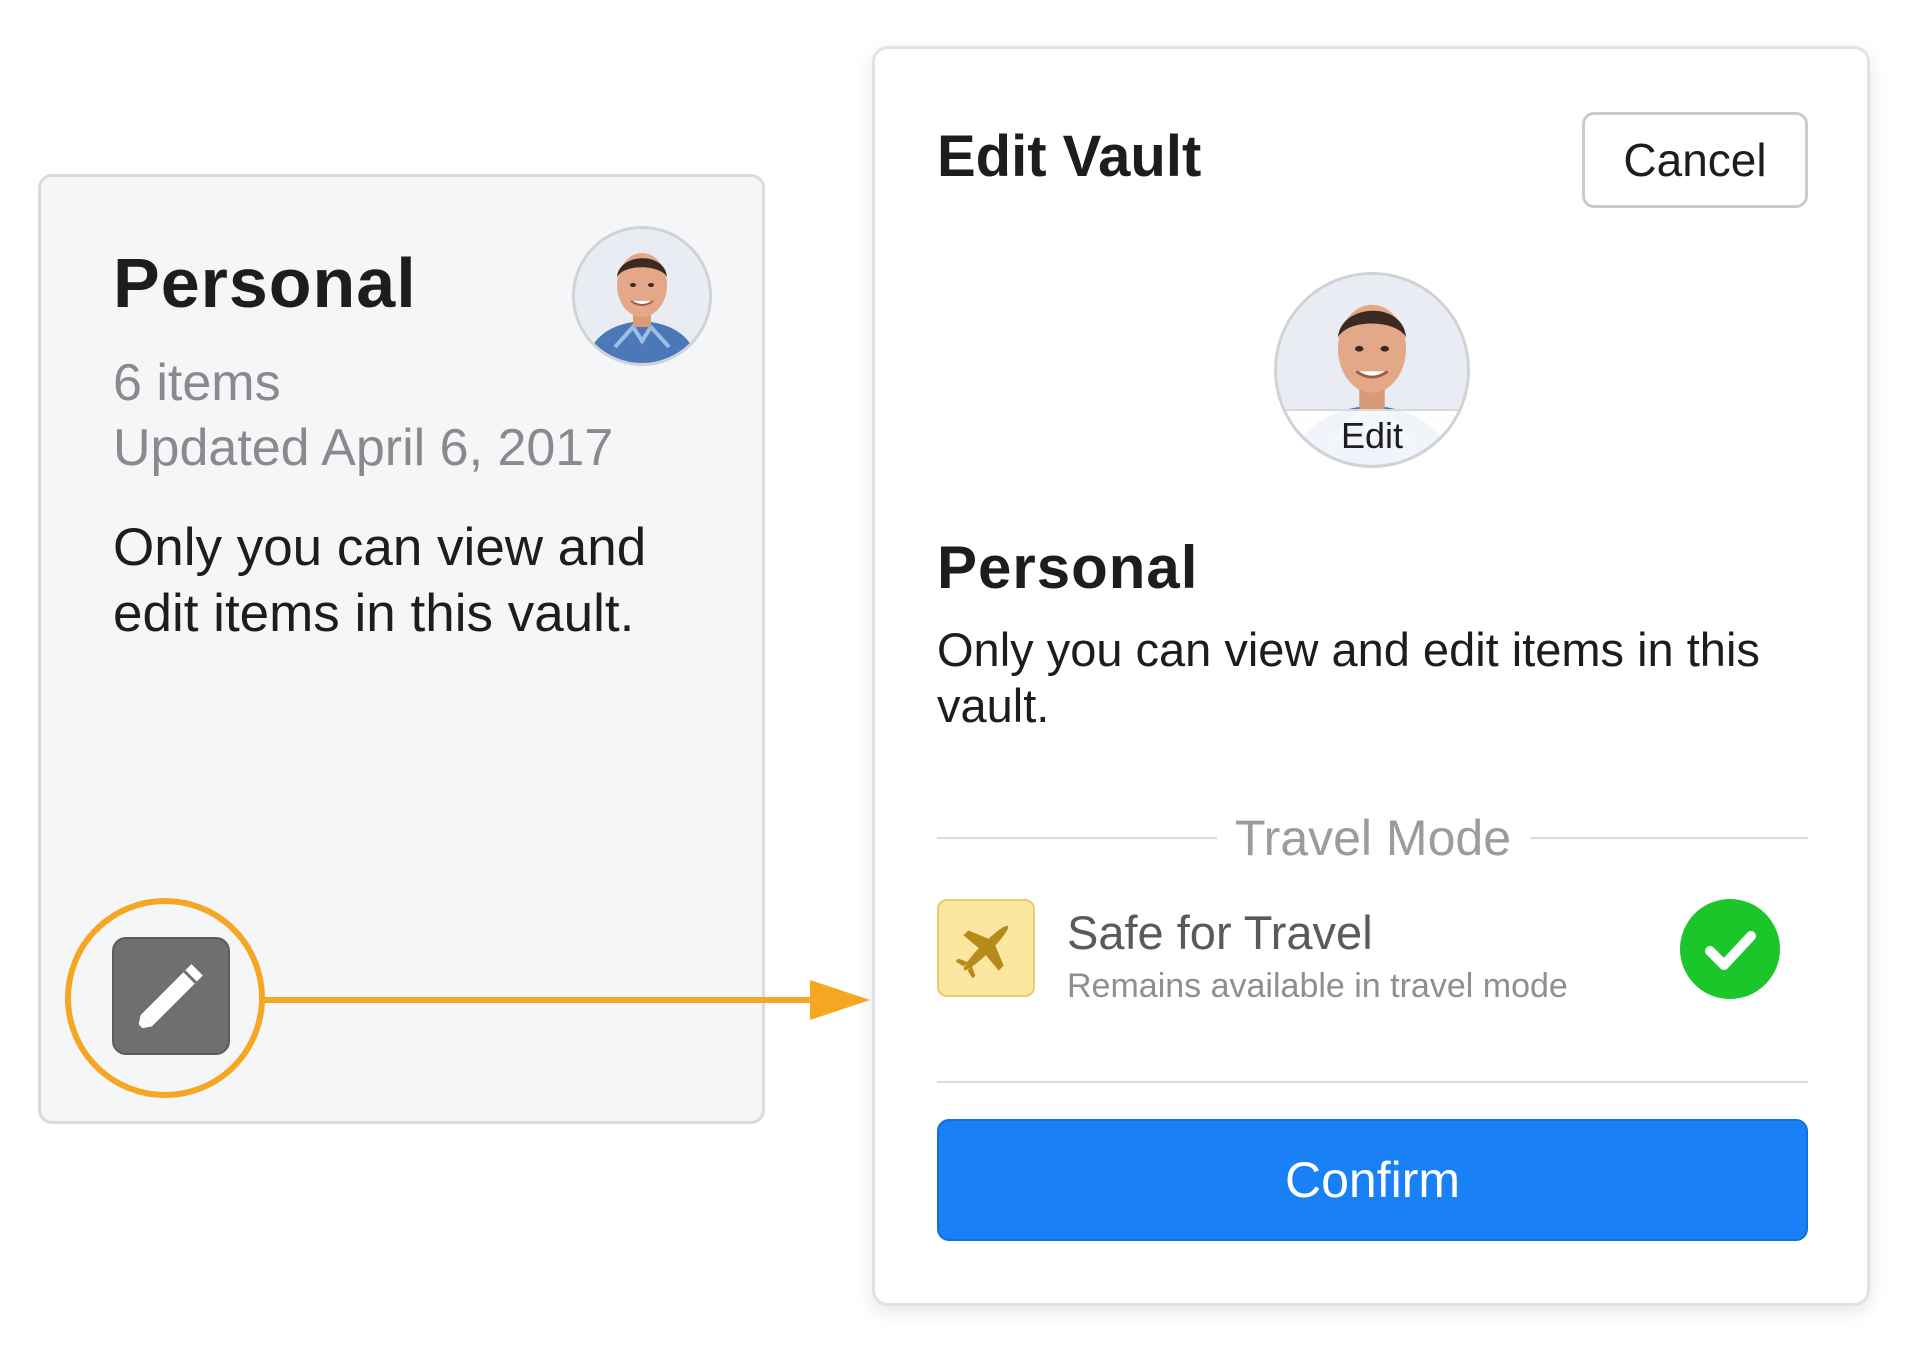  I want to click on safe-for-travel-subtitle: Remains available in travel mode, so click(1317, 986).